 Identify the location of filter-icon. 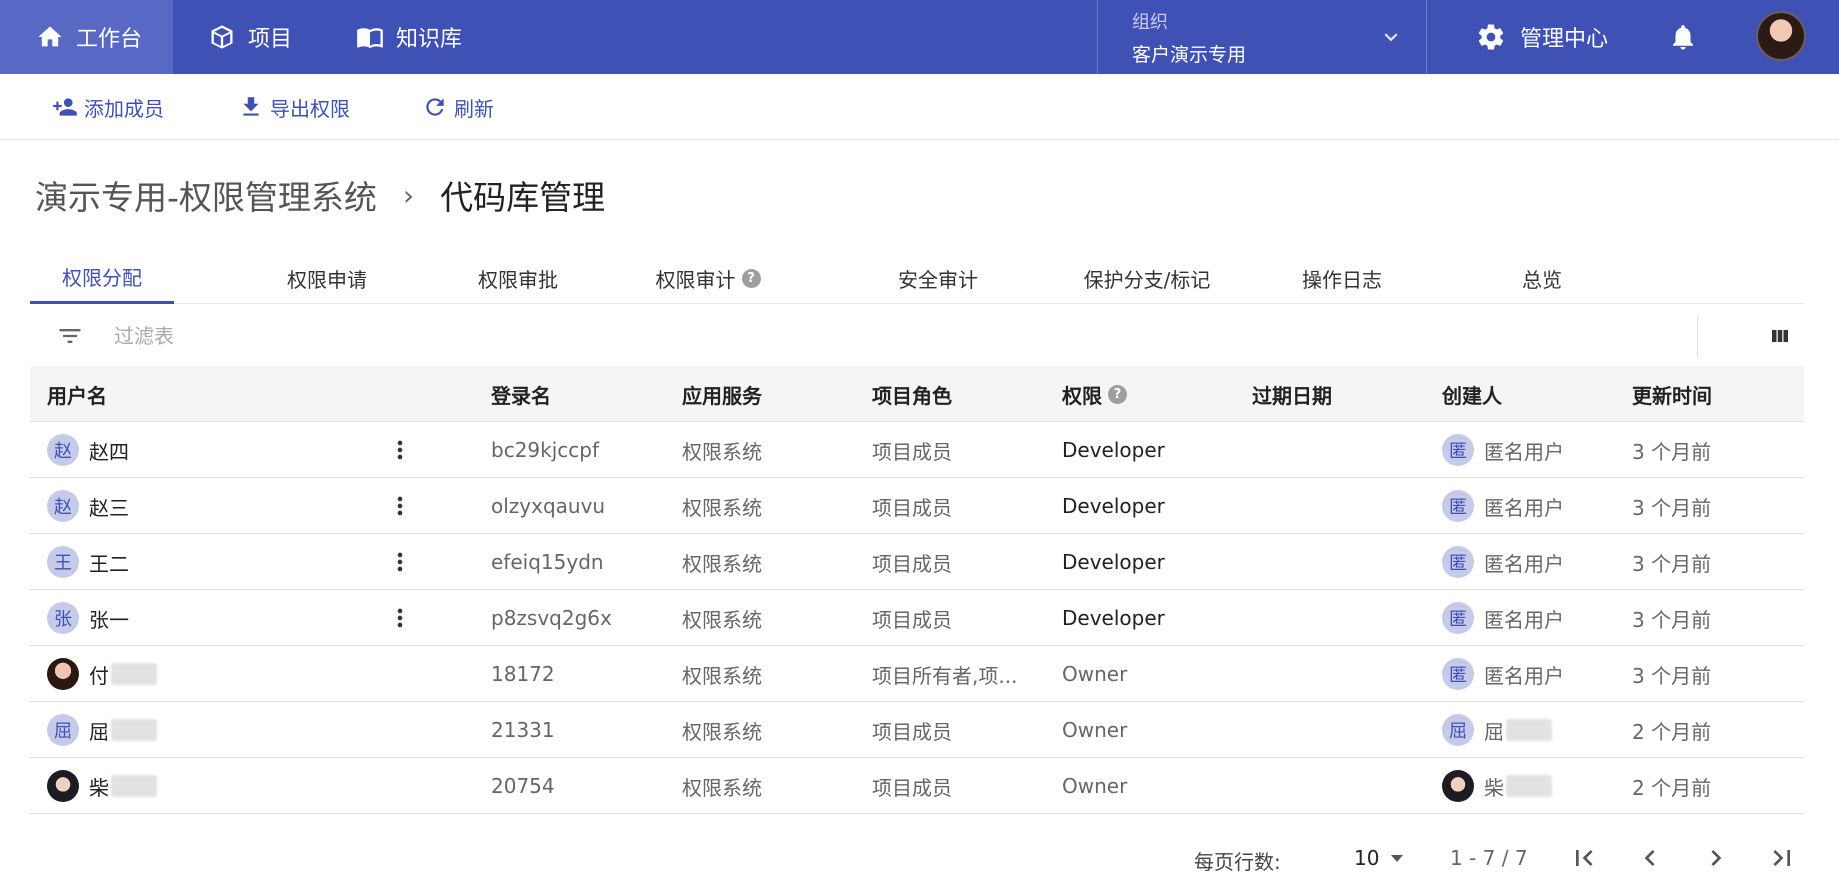
(70, 336).